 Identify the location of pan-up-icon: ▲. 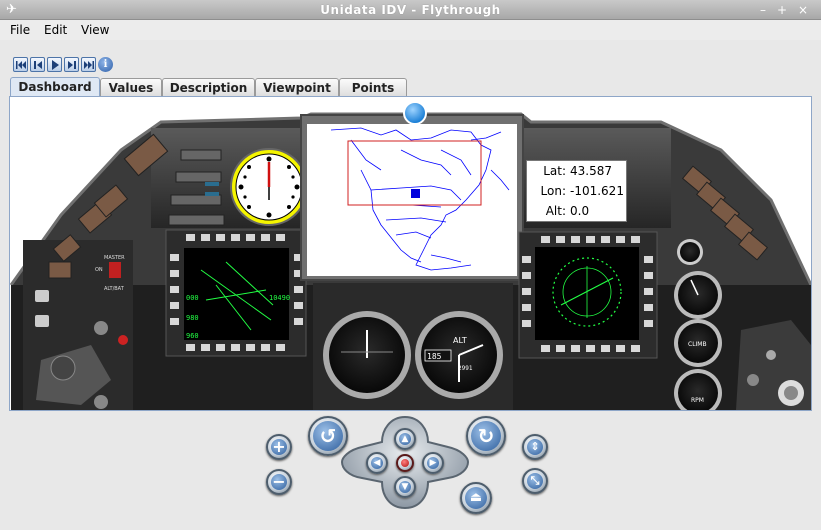
(405, 439).